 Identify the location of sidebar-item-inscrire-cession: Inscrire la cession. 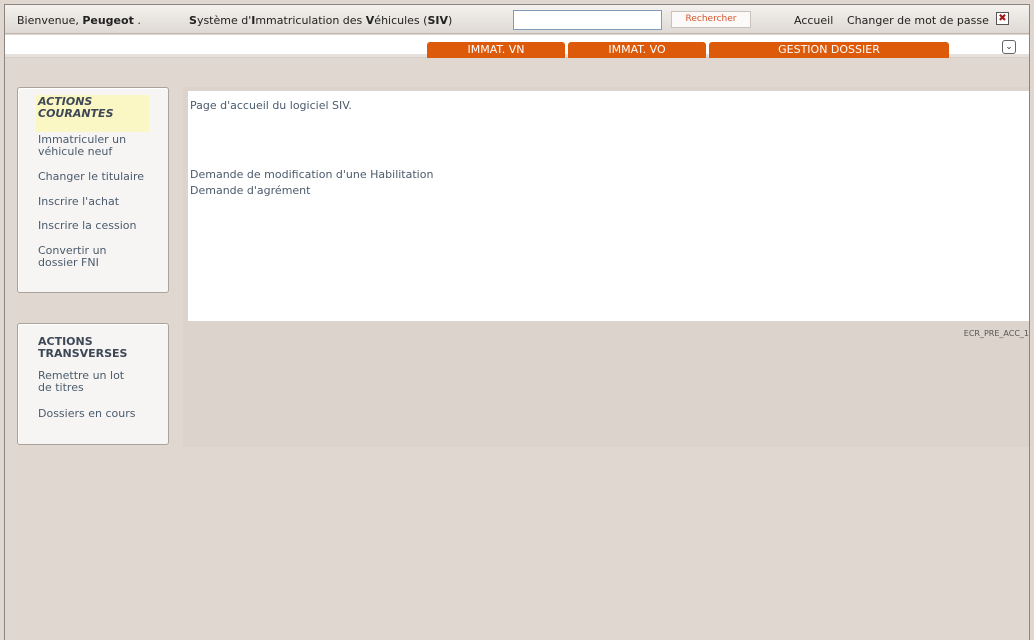
(98, 226).